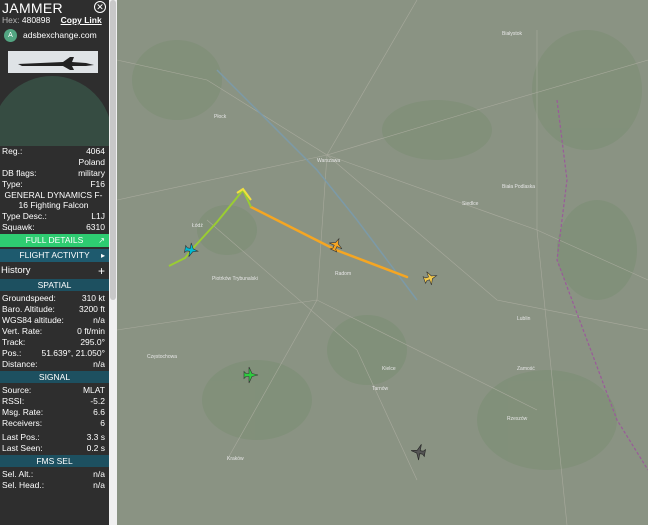 The image size is (648, 525). What do you see at coordinates (91, 331) in the screenshot?
I see `detail-value: 0 ft/min` at bounding box center [91, 331].